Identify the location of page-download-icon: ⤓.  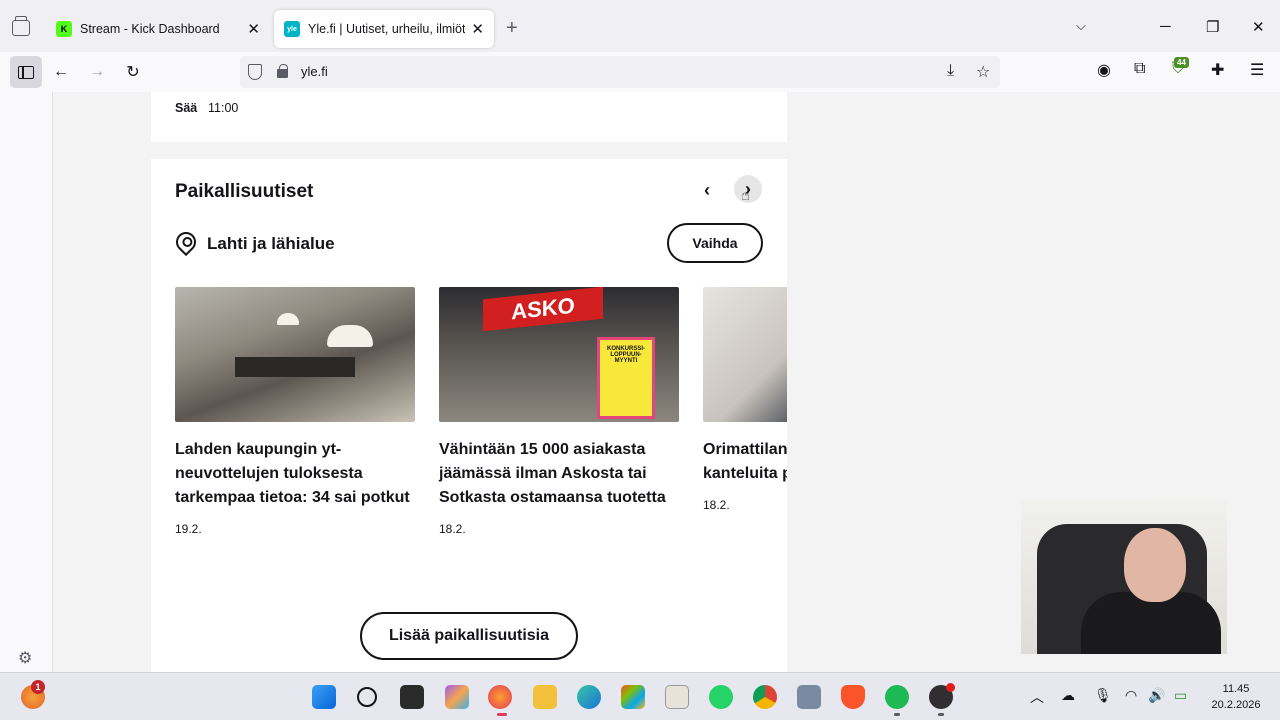
(950, 71).